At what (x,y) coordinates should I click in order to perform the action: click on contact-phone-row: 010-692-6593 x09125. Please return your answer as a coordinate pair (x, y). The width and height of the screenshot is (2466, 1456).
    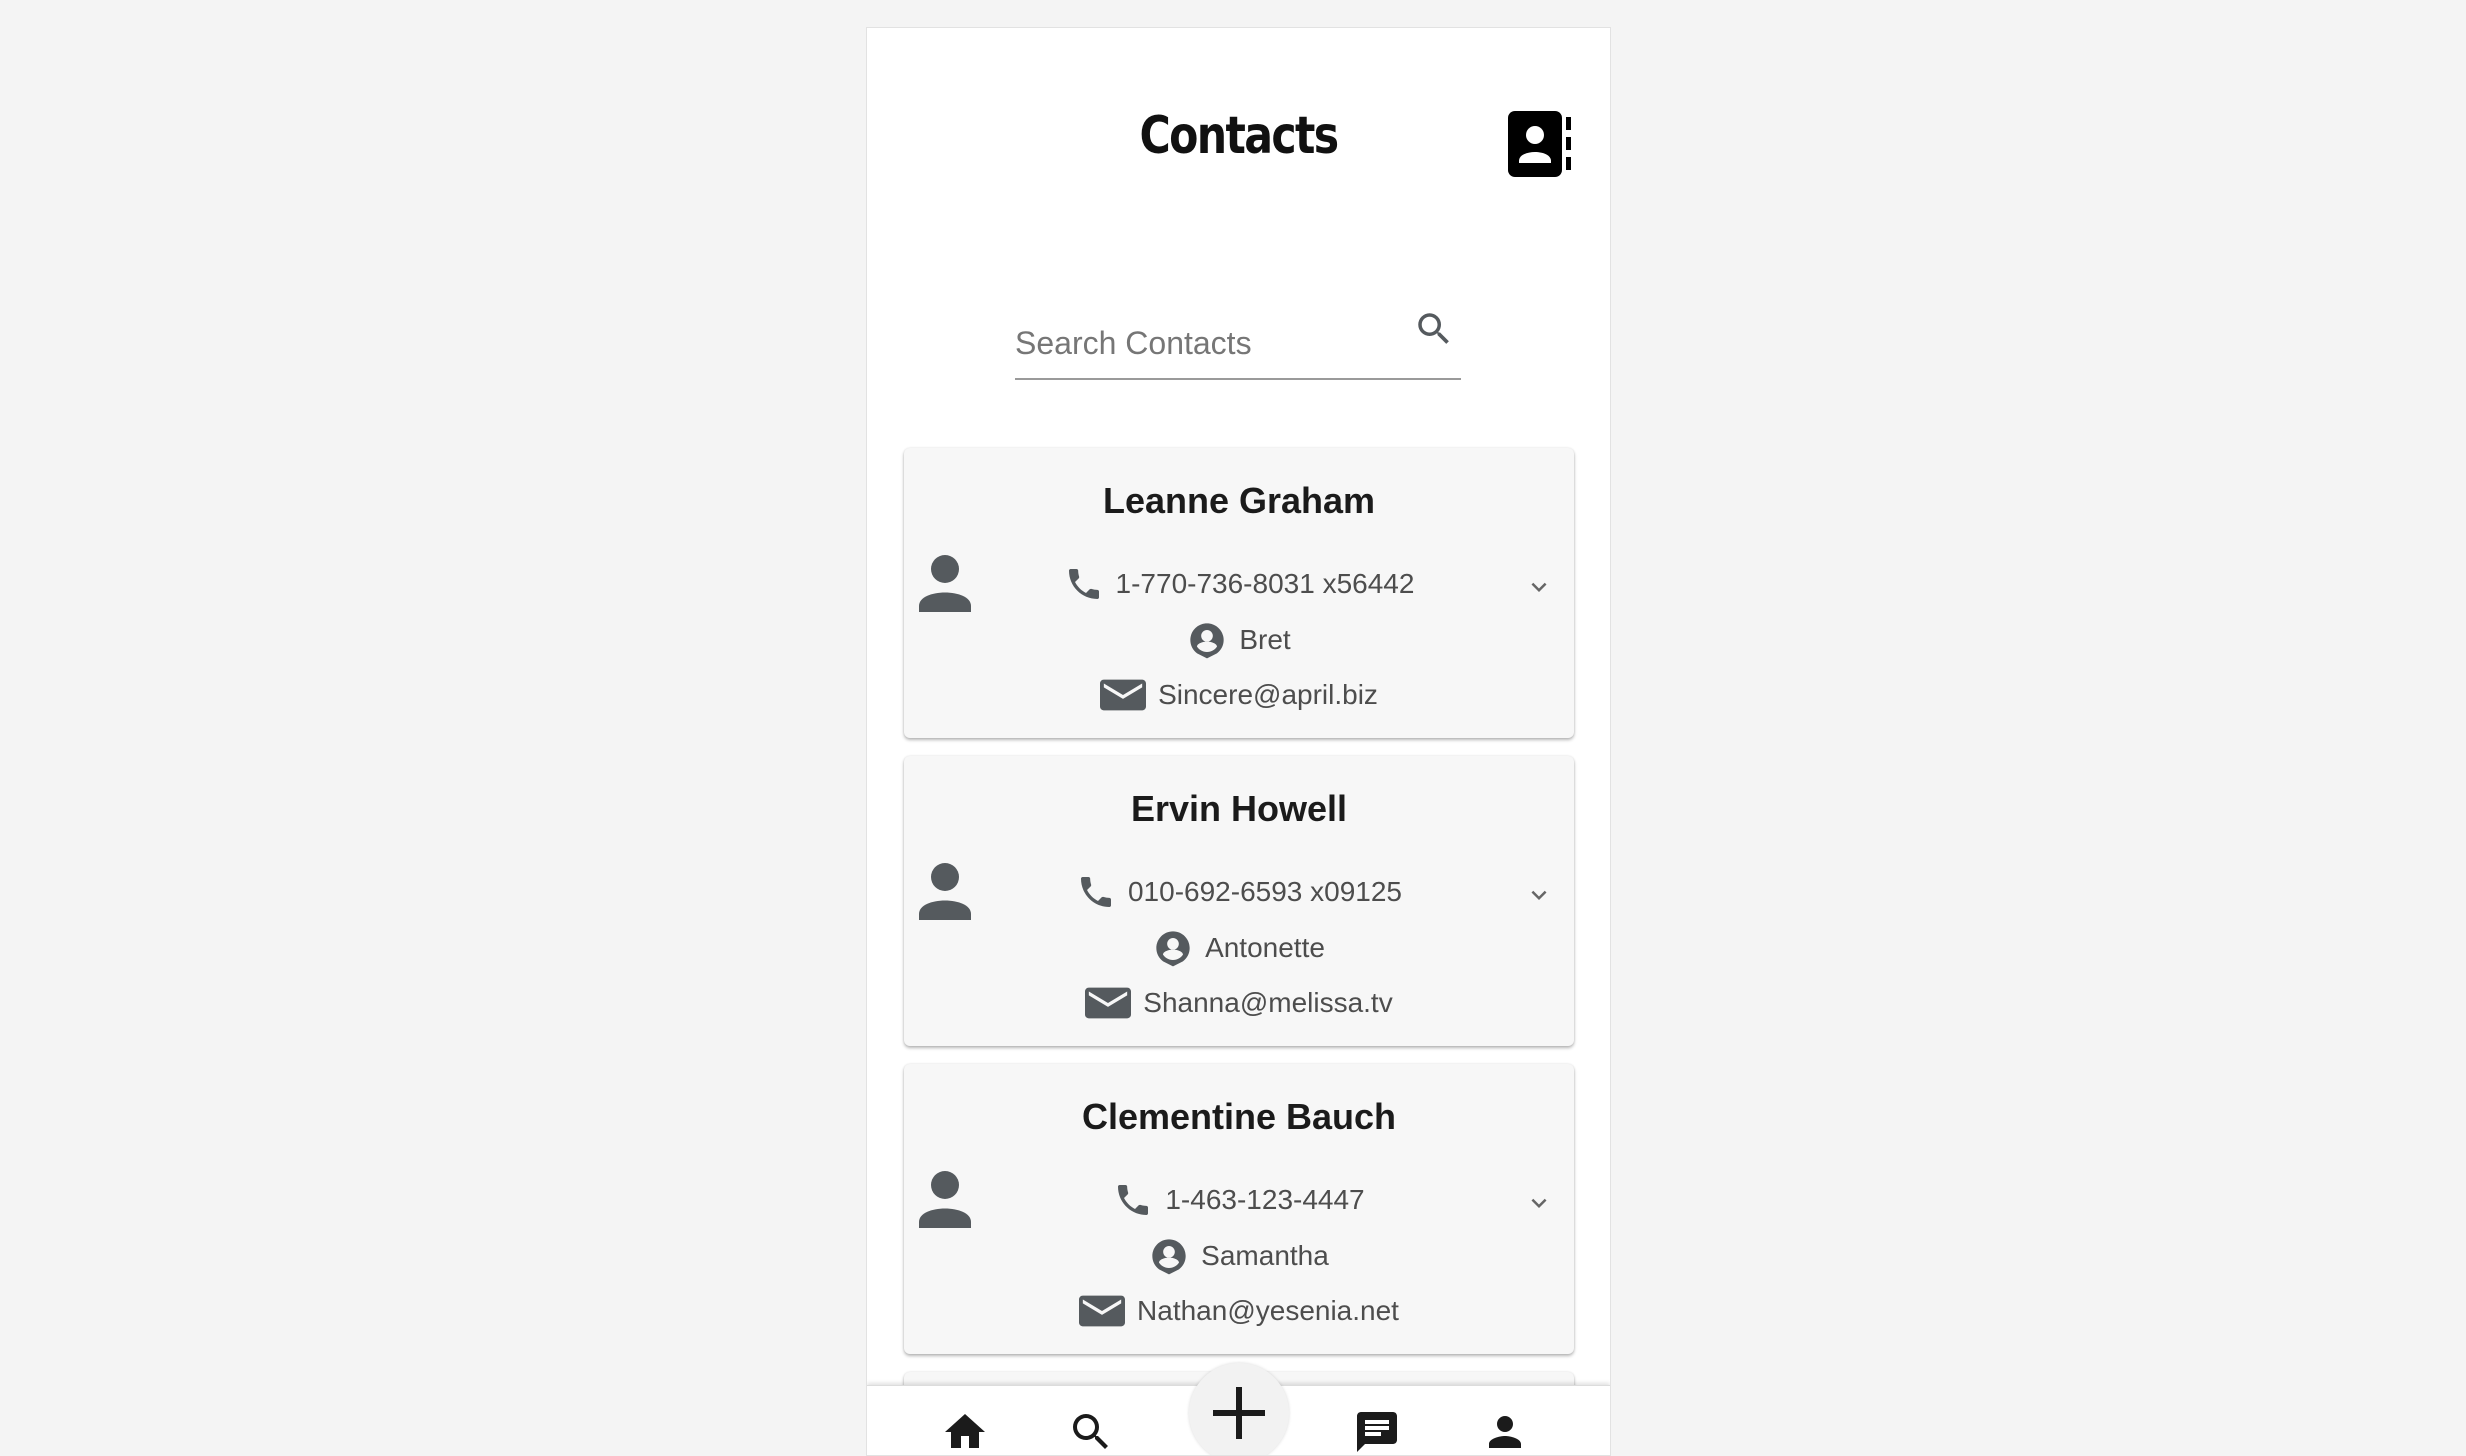
    Looking at the image, I should click on (1239, 892).